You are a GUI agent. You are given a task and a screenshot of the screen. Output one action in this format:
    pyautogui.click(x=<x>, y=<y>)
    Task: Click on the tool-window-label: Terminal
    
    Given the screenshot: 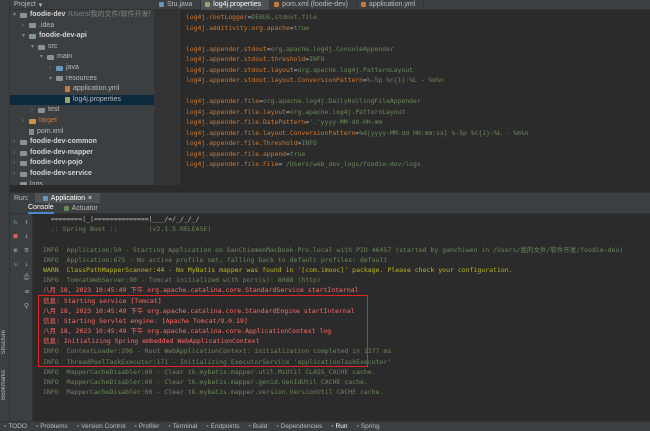 What is the action you would take?
    pyautogui.click(x=185, y=426)
    